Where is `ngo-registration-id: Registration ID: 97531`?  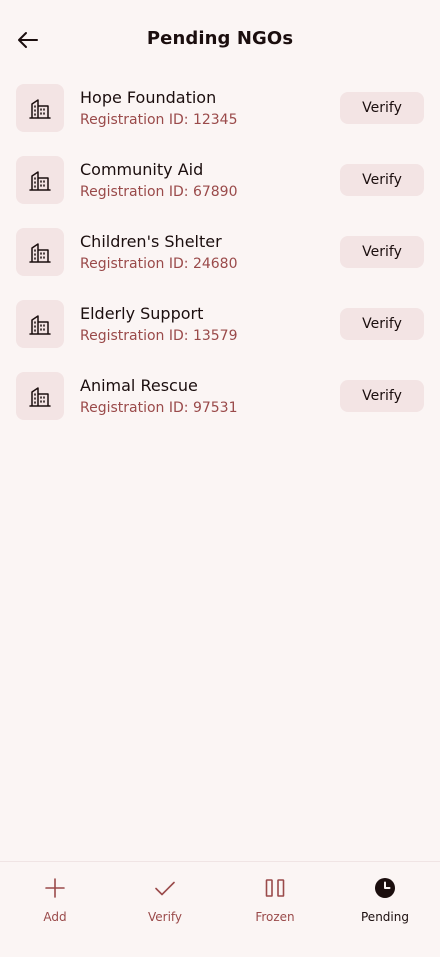 ngo-registration-id: Registration ID: 97531 is located at coordinates (159, 408).